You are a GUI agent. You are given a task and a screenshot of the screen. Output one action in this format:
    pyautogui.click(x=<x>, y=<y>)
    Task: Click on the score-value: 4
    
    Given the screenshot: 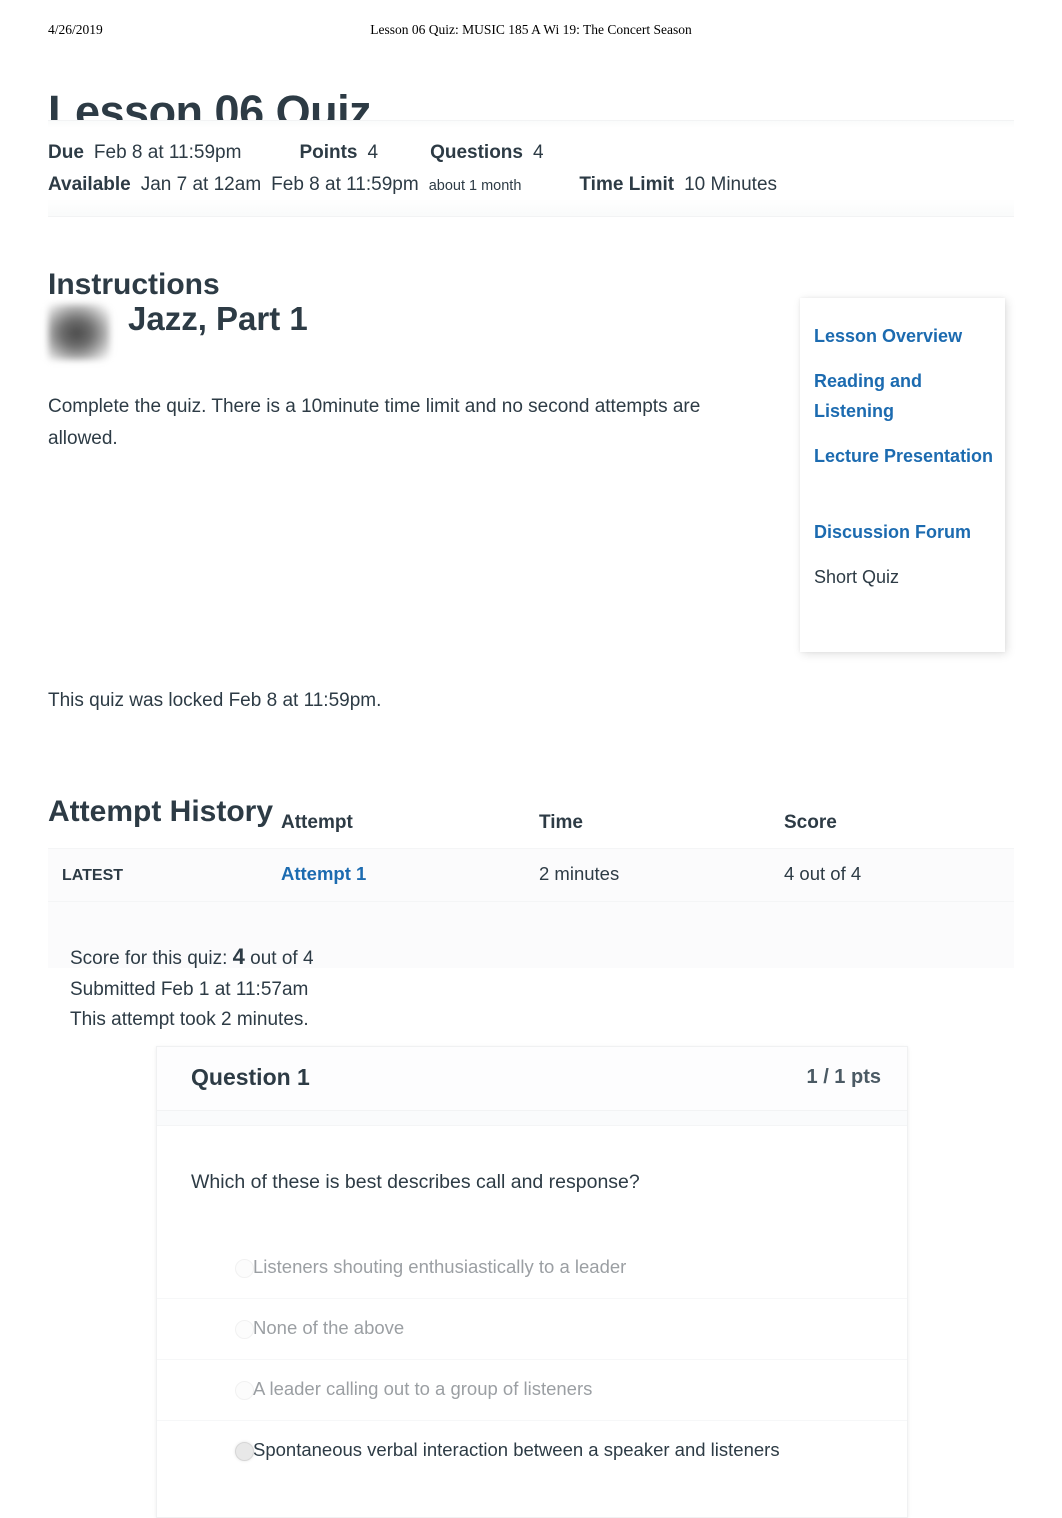 What is the action you would take?
    pyautogui.click(x=238, y=956)
    